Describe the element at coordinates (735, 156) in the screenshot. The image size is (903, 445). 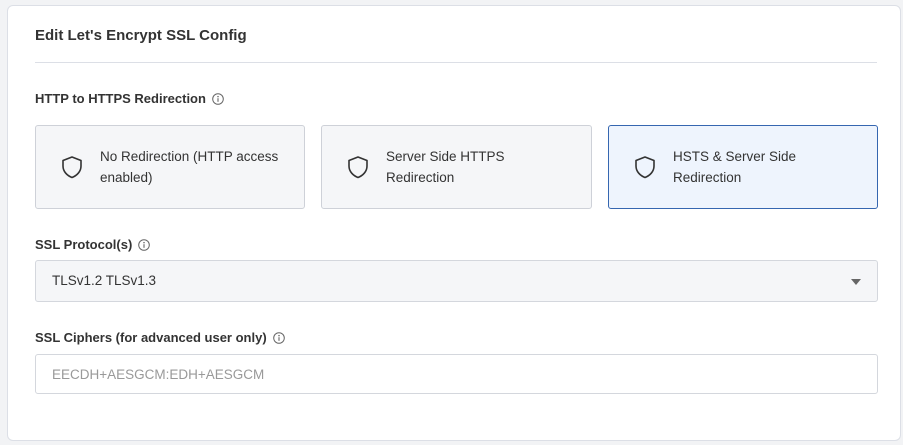
I see `option-label-line: HSTS & Server Side` at that location.